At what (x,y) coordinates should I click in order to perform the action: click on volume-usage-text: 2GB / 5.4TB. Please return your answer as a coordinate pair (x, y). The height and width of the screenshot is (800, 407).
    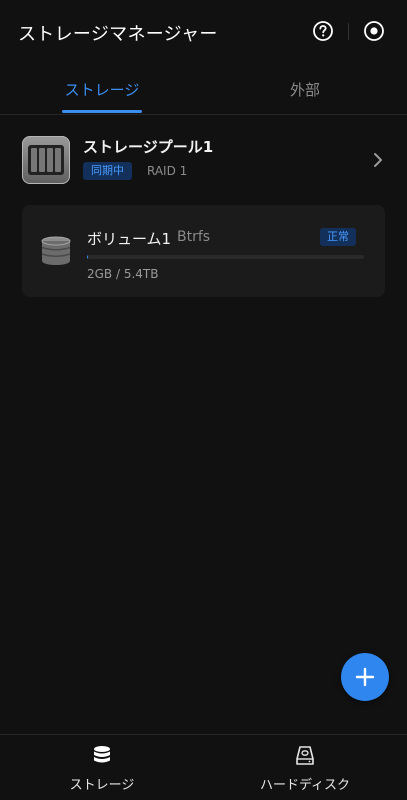
    Looking at the image, I should click on (123, 274).